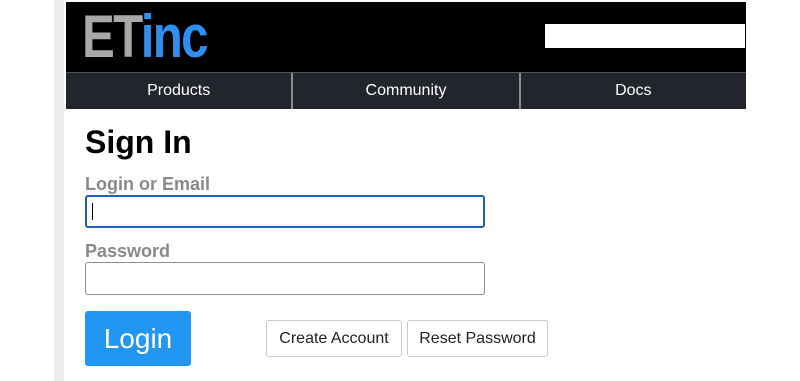 The image size is (800, 381). I want to click on nav-item-community: Community, so click(407, 91).